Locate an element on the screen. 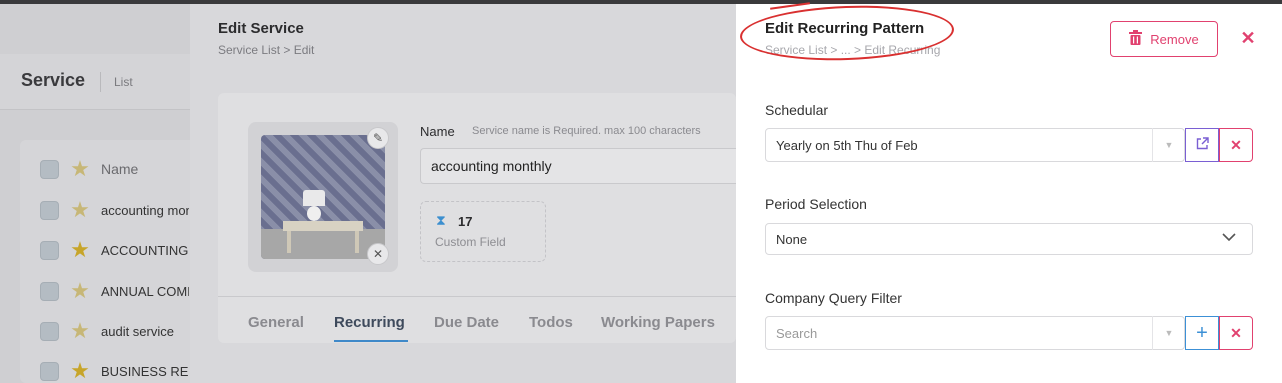 This screenshot has height=383, width=1282. add-filter-button: + is located at coordinates (1202, 333).